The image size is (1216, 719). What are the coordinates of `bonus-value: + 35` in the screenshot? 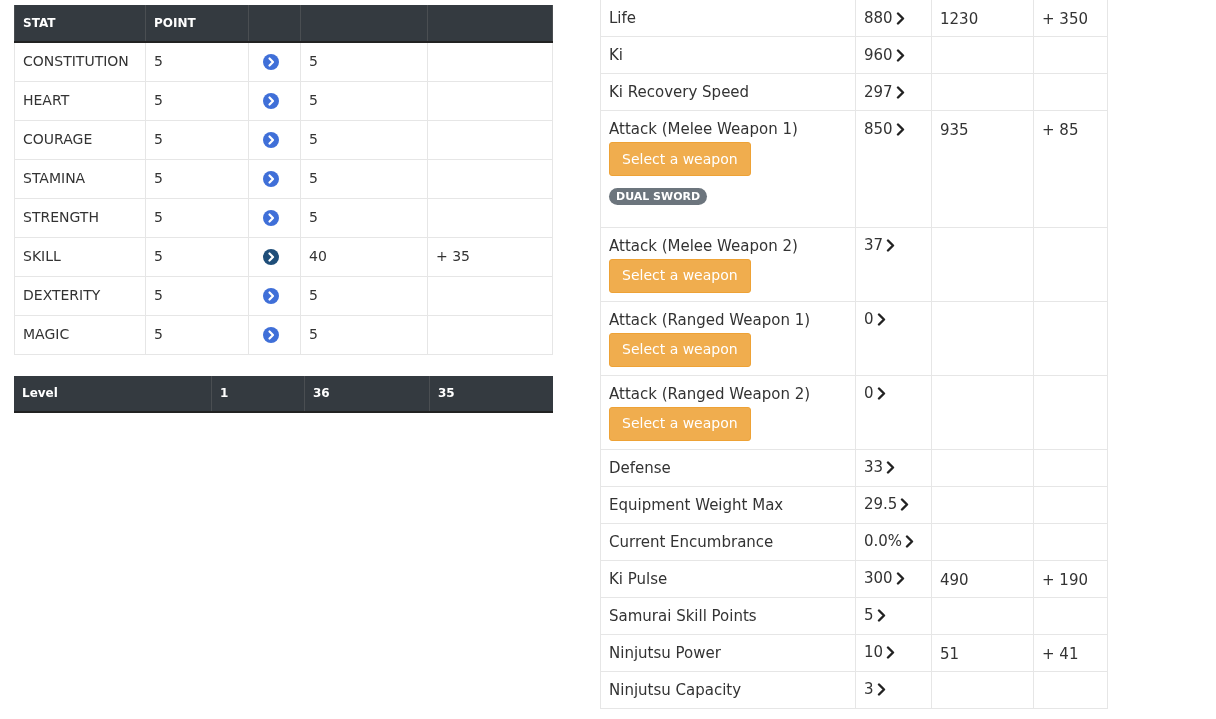 It's located at (453, 256).